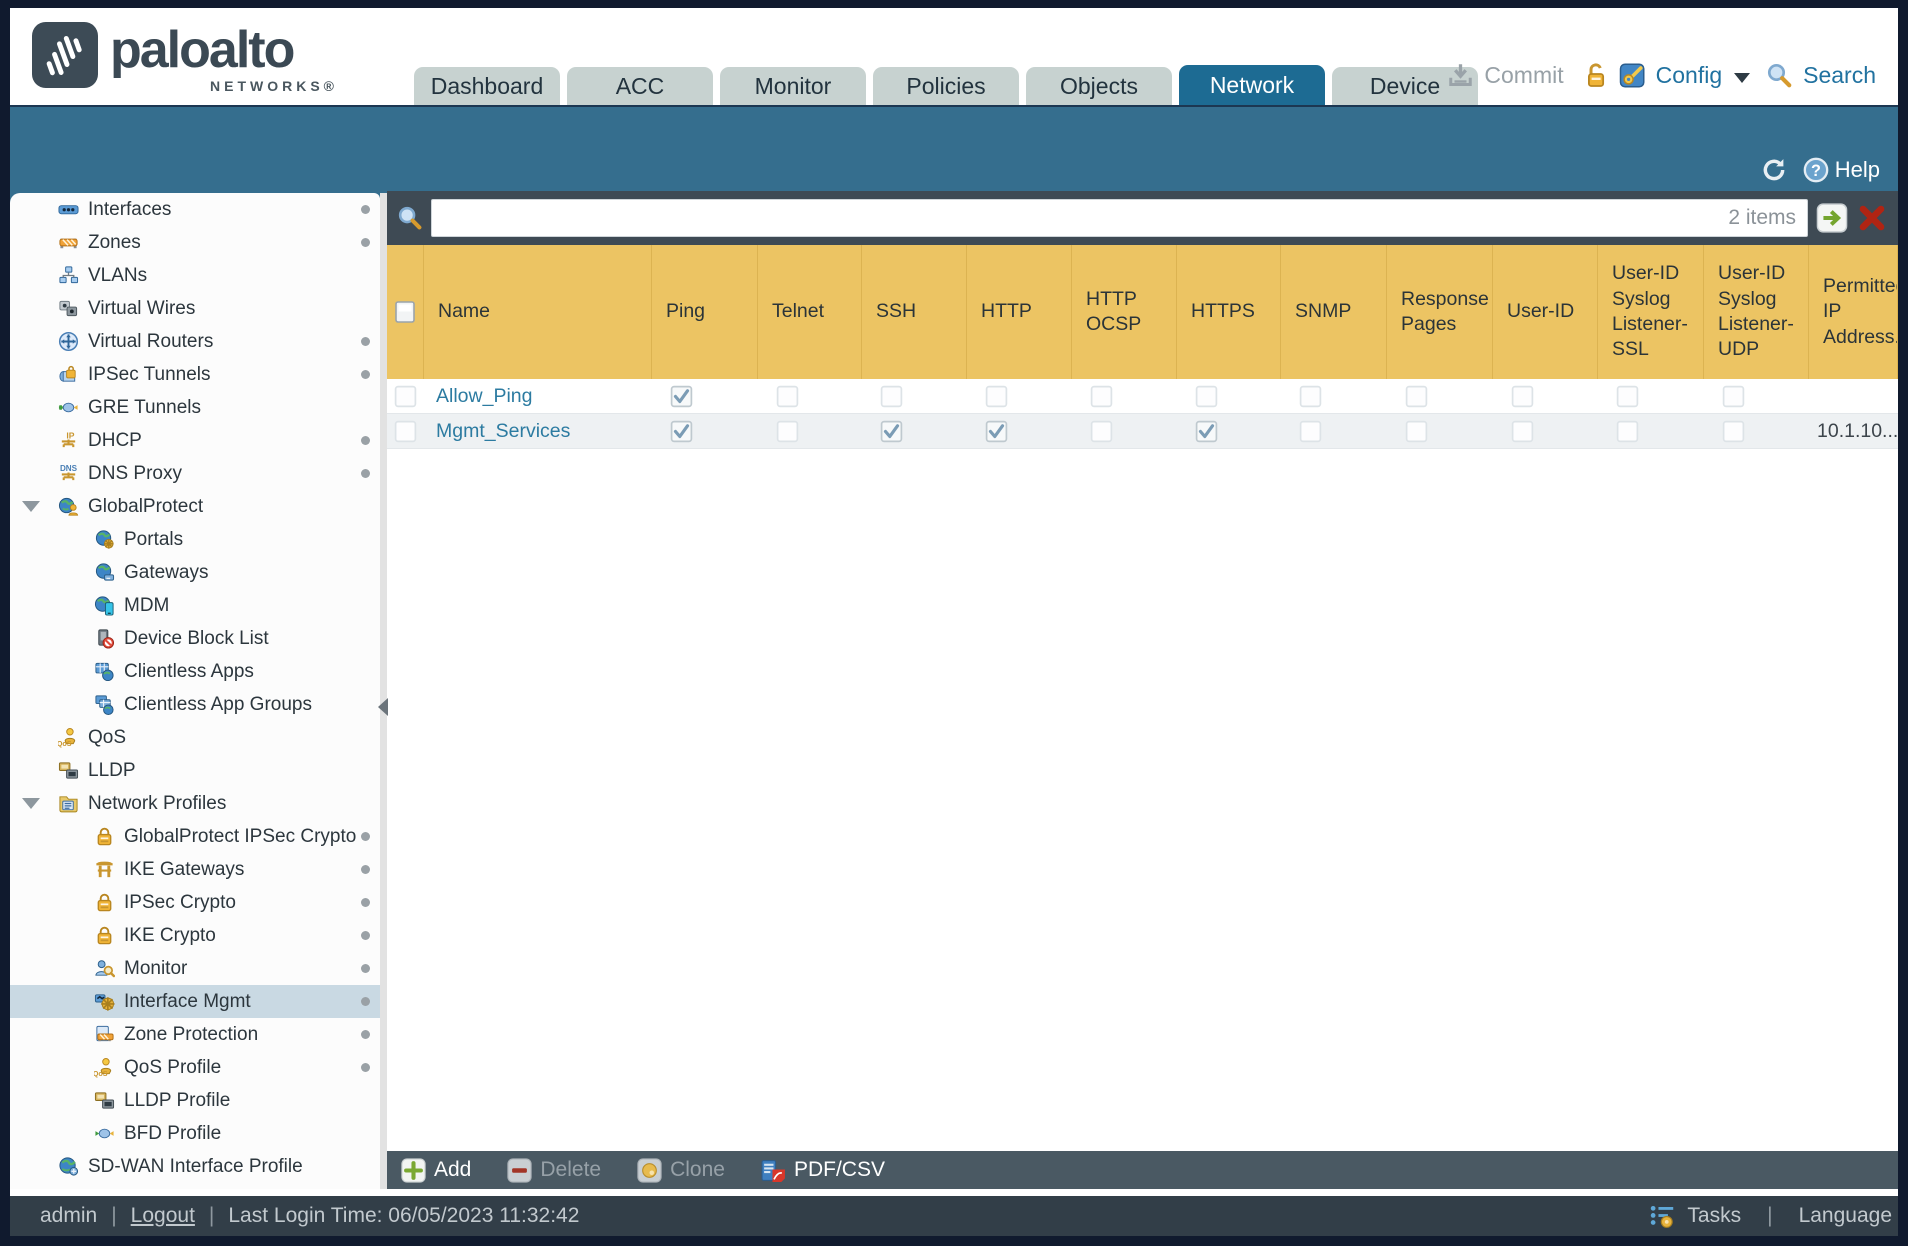 The image size is (1908, 1246). Describe the element at coordinates (195, 473) in the screenshot. I see `sidebar-item-dns-proxy: DNS DNS Proxy` at that location.